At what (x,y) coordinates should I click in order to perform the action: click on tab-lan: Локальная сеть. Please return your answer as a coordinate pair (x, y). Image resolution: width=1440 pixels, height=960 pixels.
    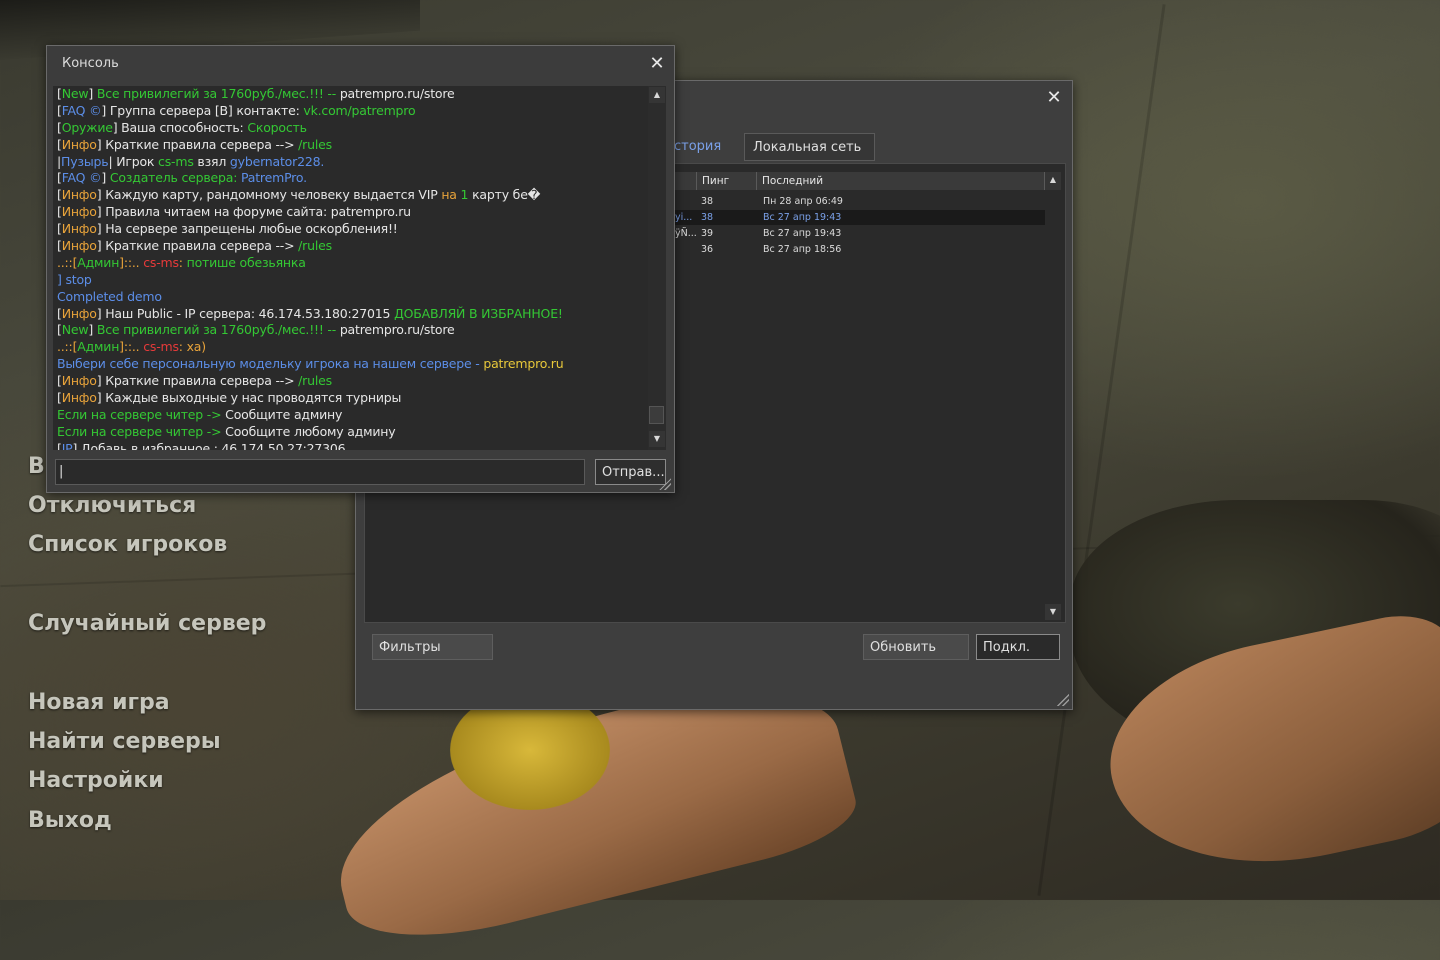
    Looking at the image, I should click on (809, 147).